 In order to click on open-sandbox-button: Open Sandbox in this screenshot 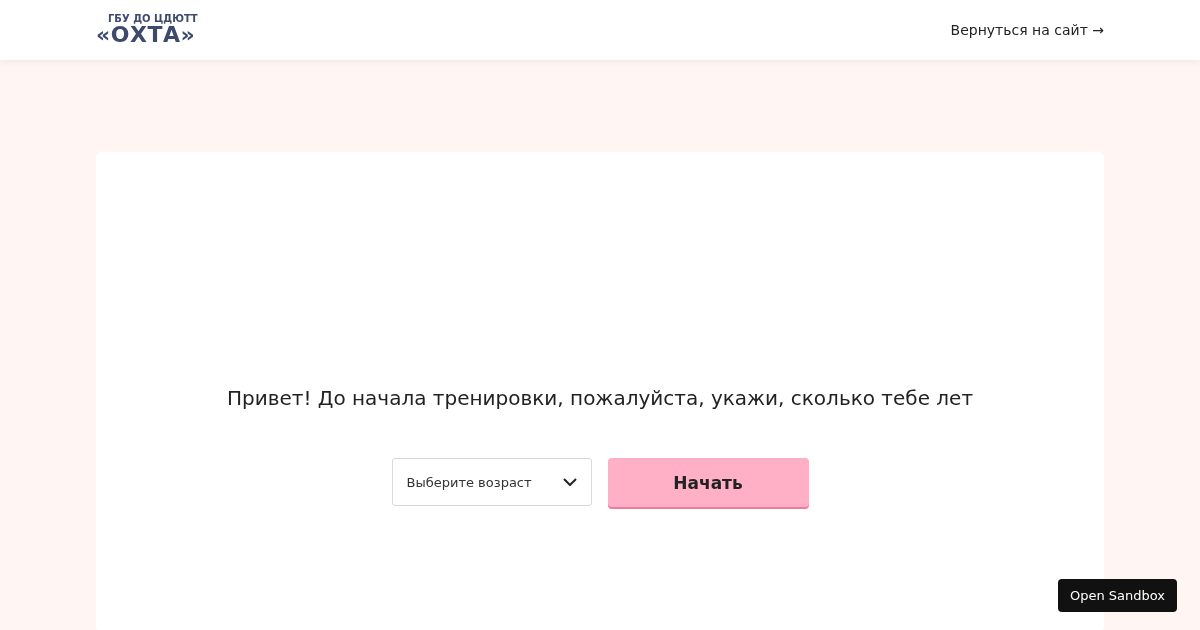, I will do `click(1117, 595)`.